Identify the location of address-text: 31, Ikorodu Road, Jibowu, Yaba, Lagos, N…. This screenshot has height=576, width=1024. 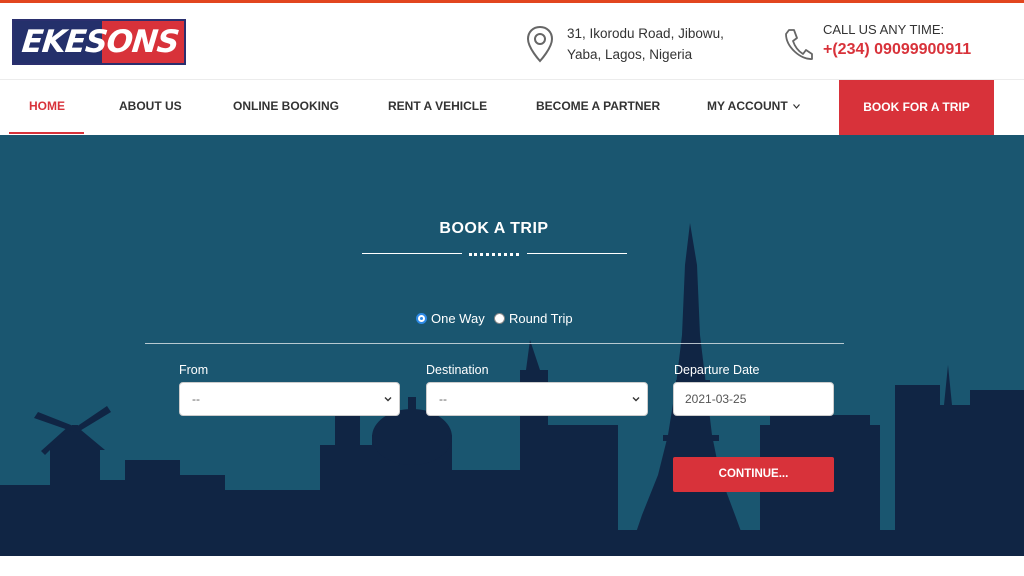
(667, 44).